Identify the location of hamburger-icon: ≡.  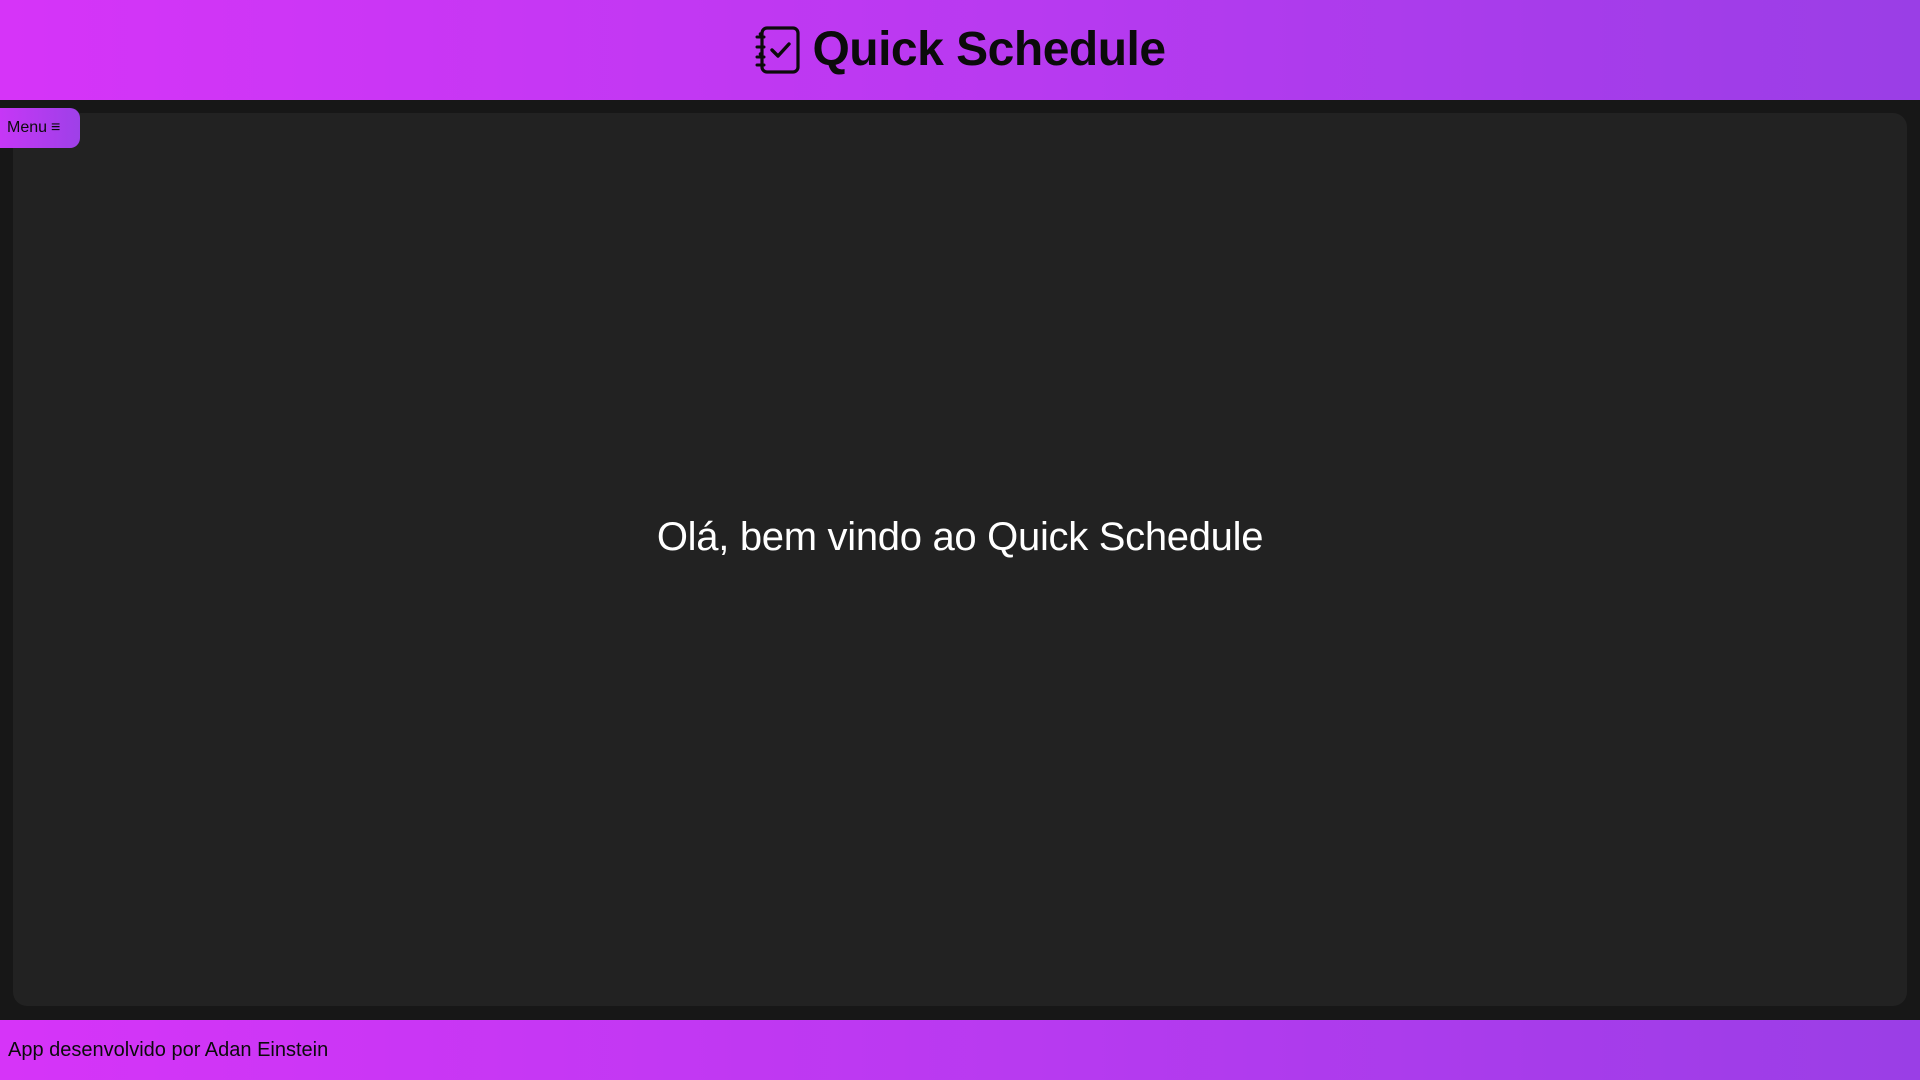
(56, 127).